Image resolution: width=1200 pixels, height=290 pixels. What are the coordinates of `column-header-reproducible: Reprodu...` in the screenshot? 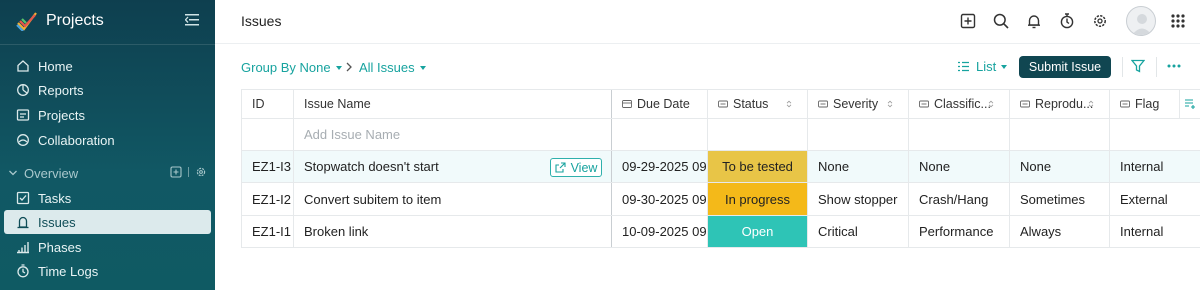 It's located at (1059, 104).